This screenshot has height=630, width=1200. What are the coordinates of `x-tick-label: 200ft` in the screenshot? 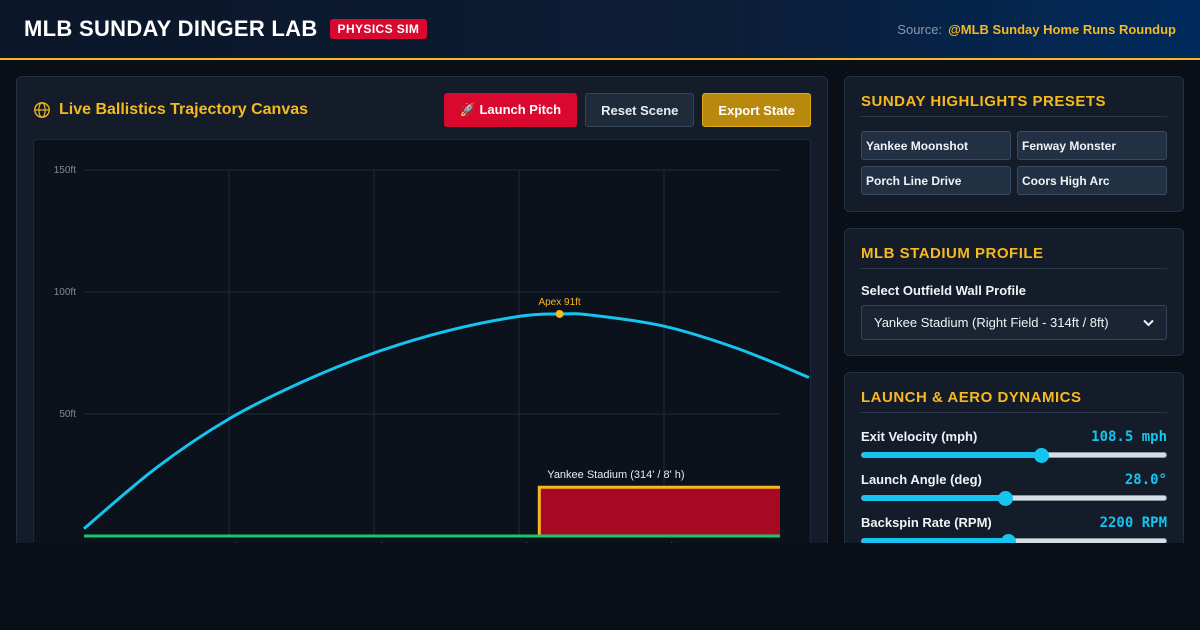 It's located at (374, 542).